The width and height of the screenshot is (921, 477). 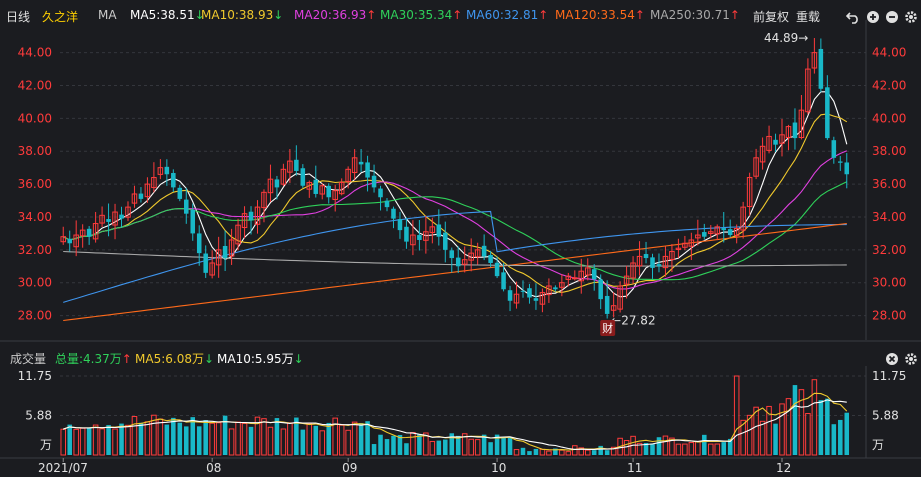 I want to click on time-tick-label: 09, so click(x=349, y=468).